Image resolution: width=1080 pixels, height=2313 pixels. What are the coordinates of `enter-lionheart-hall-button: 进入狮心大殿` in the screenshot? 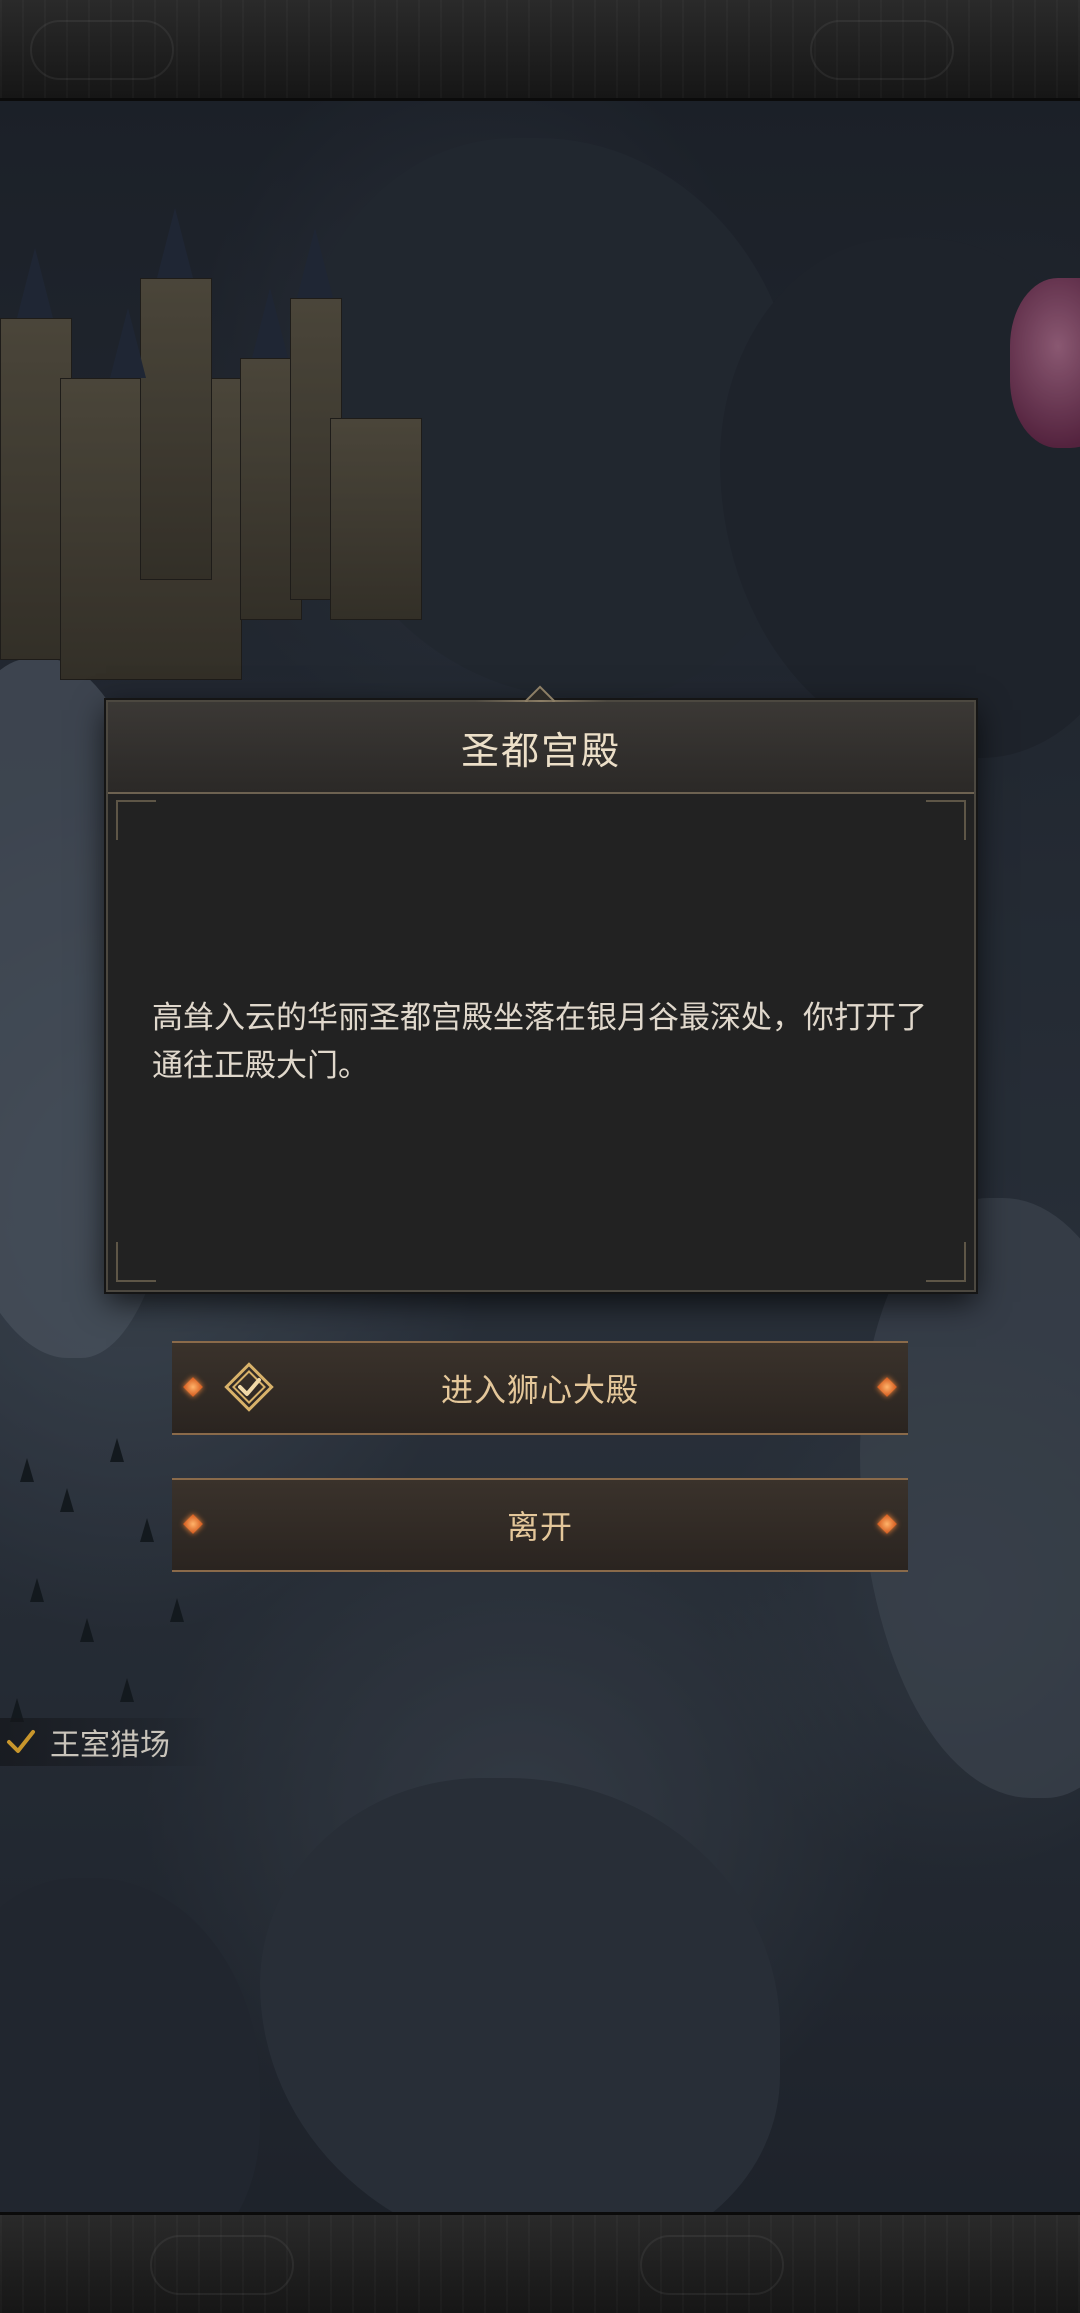 It's located at (540, 1388).